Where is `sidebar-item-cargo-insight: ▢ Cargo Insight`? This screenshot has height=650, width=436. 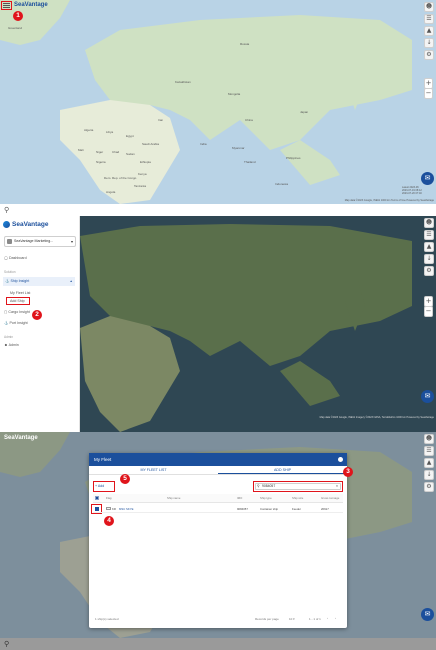
sidebar-item-cargo-insight: ▢ Cargo Insight is located at coordinates (17, 312).